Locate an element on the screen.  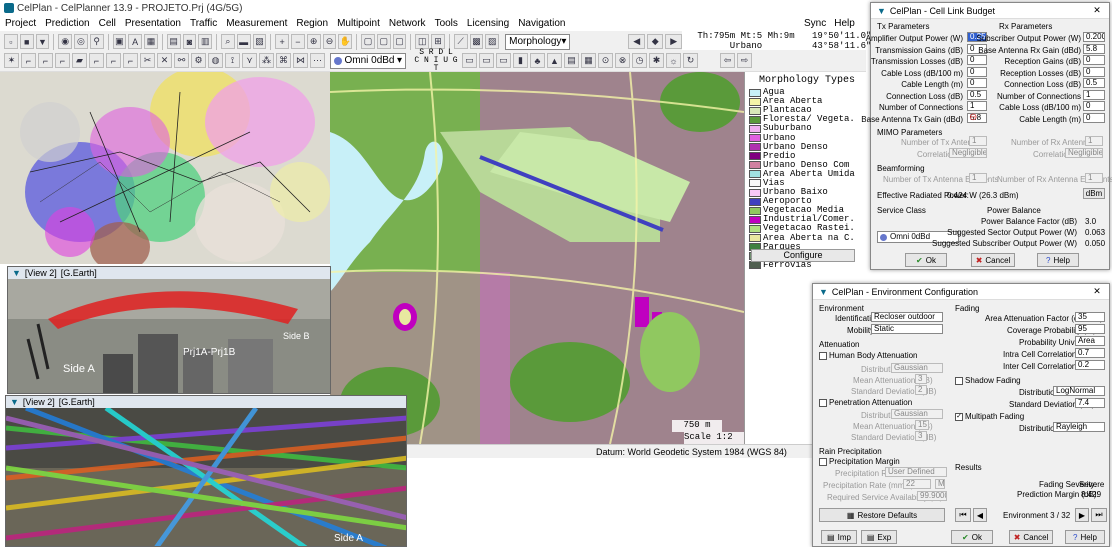
nav-updown-icon: ◆ is located at coordinates (655, 41).